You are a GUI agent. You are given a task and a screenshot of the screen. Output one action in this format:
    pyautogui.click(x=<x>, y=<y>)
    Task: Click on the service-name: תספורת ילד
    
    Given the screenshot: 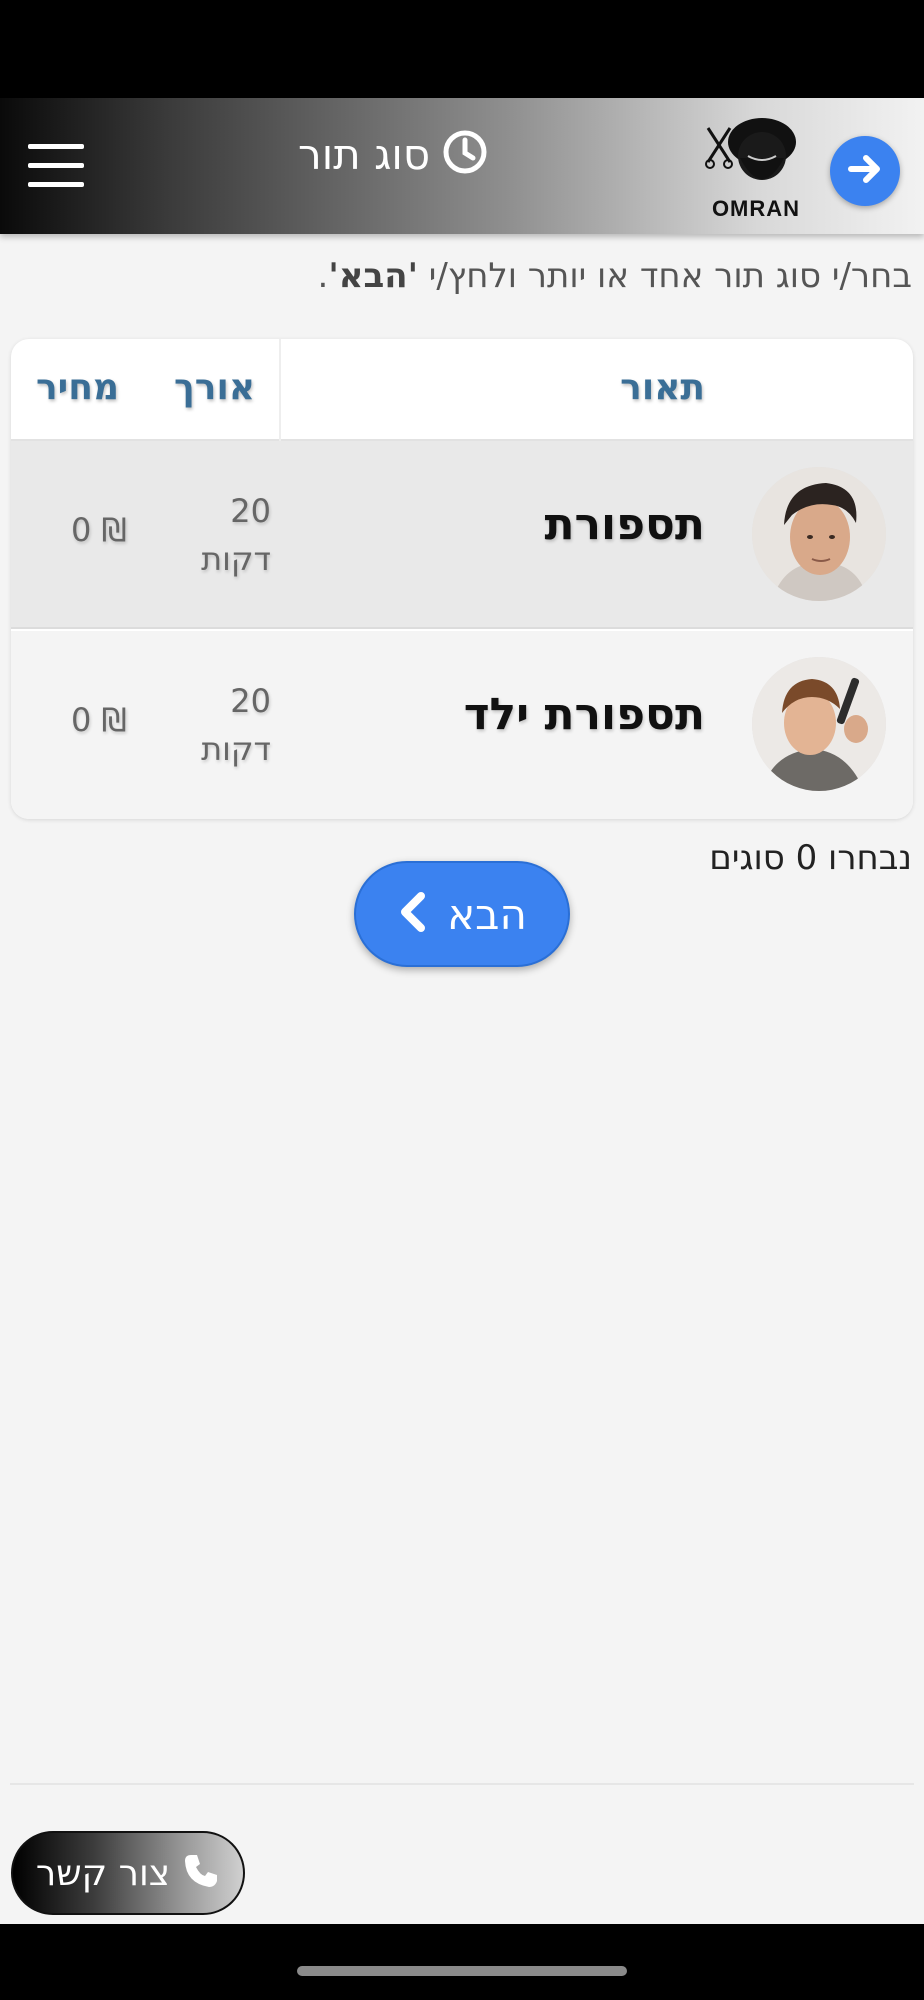 What is the action you would take?
    pyautogui.click(x=584, y=714)
    